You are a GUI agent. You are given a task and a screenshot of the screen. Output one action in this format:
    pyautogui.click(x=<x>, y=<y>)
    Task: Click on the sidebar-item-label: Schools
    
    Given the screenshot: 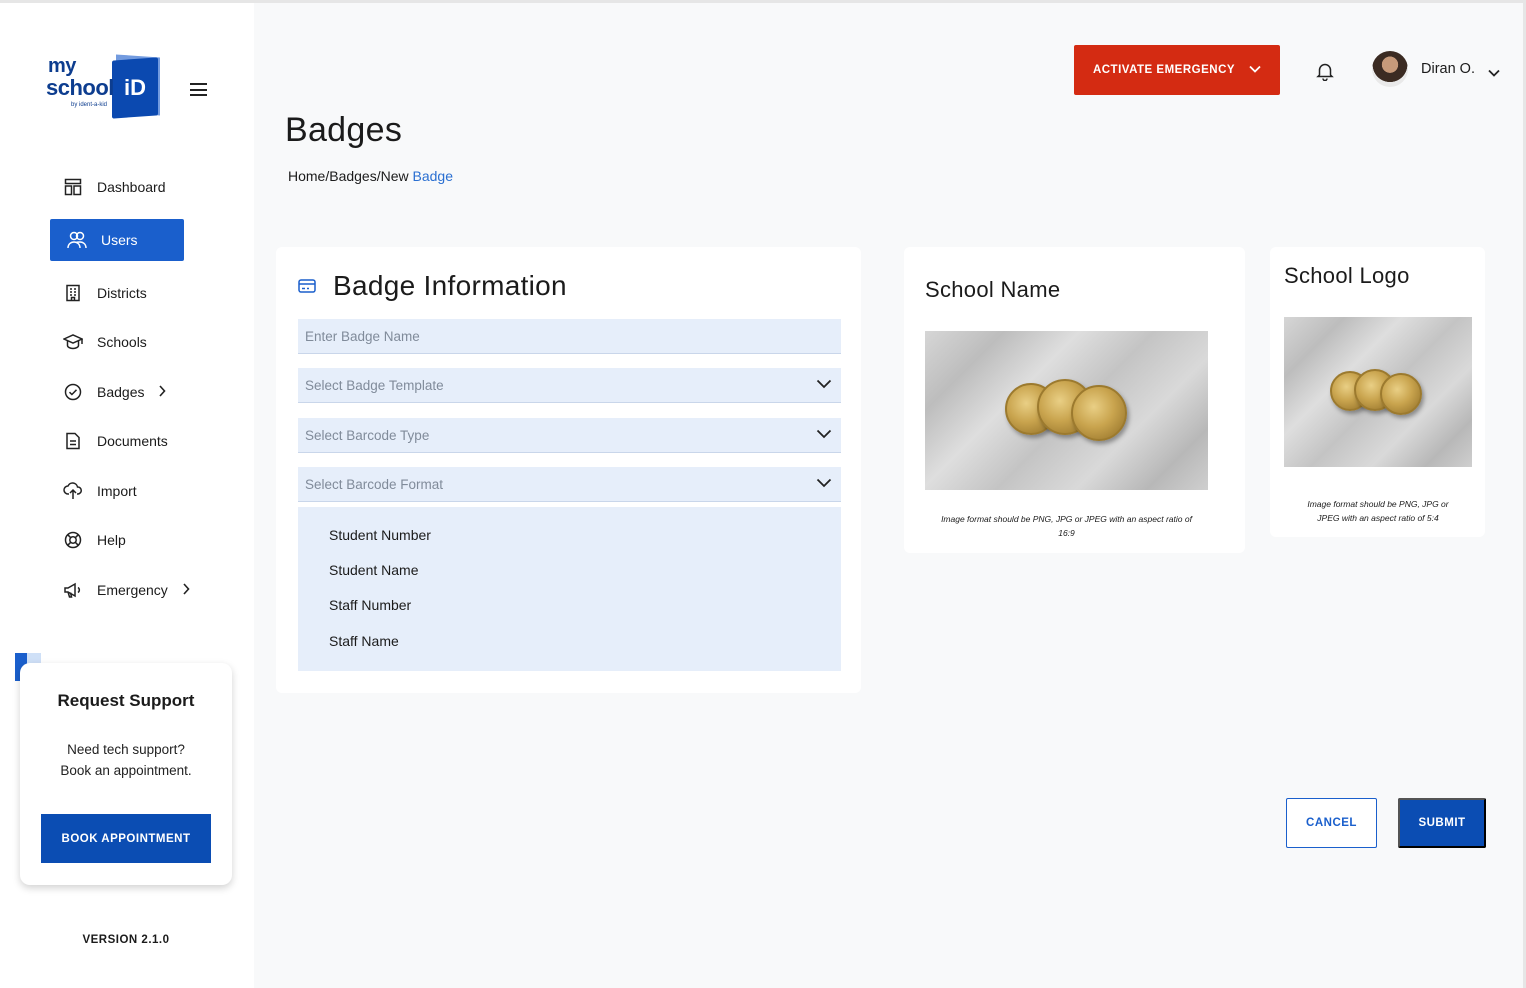 What is the action you would take?
    pyautogui.click(x=122, y=342)
    